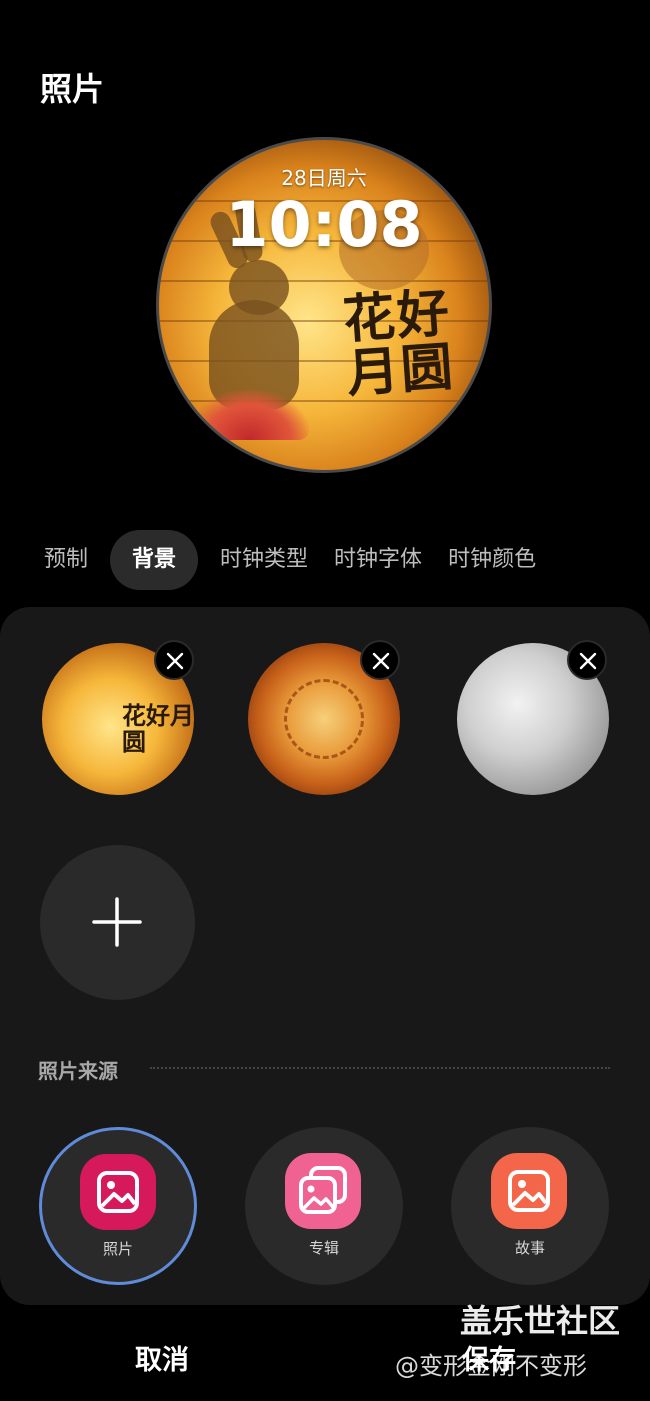 This screenshot has height=1401, width=650. I want to click on plus-icon, so click(117, 922).